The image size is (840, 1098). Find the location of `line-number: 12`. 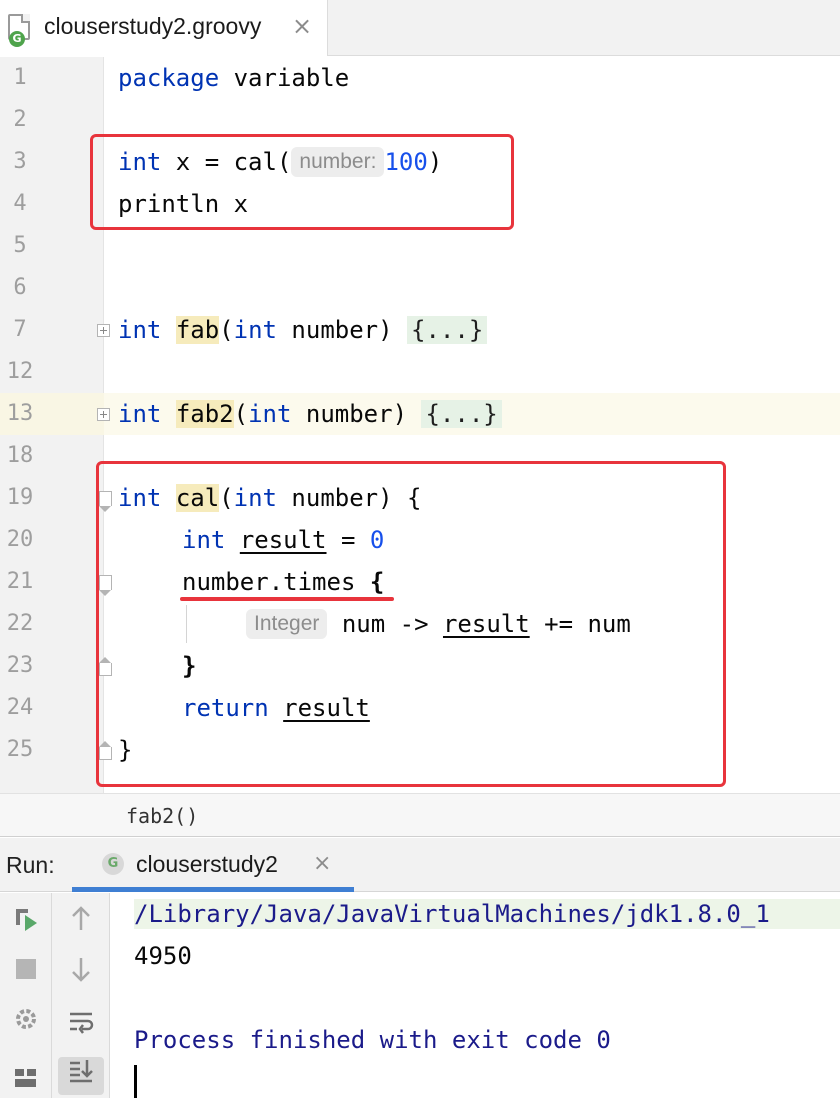

line-number: 12 is located at coordinates (20, 371).